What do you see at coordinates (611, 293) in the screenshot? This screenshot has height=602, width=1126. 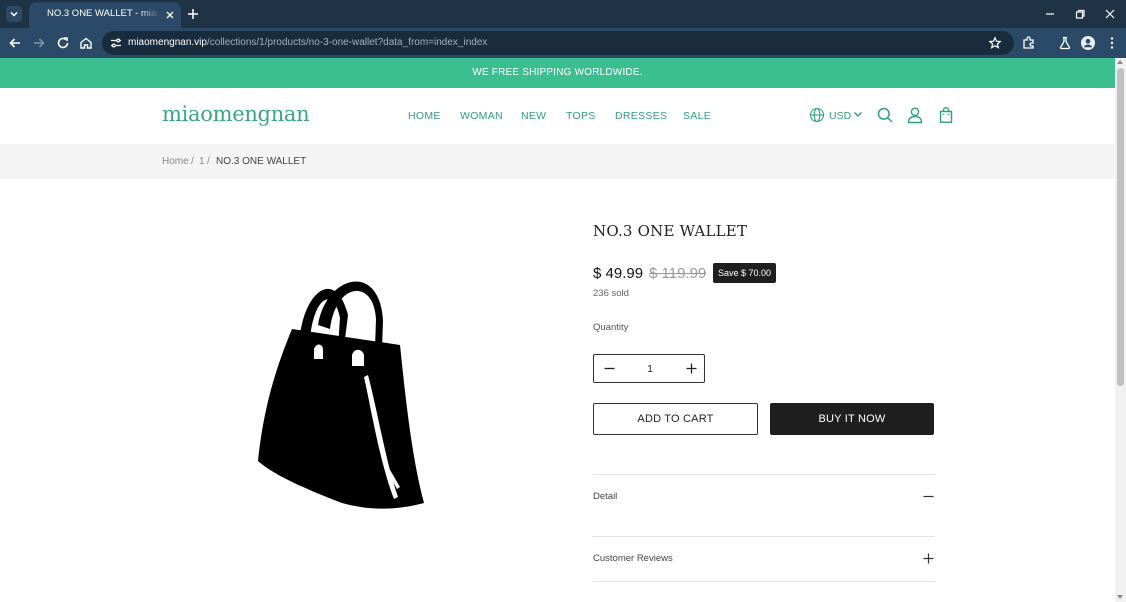 I see `sold-count: 236 sold` at bounding box center [611, 293].